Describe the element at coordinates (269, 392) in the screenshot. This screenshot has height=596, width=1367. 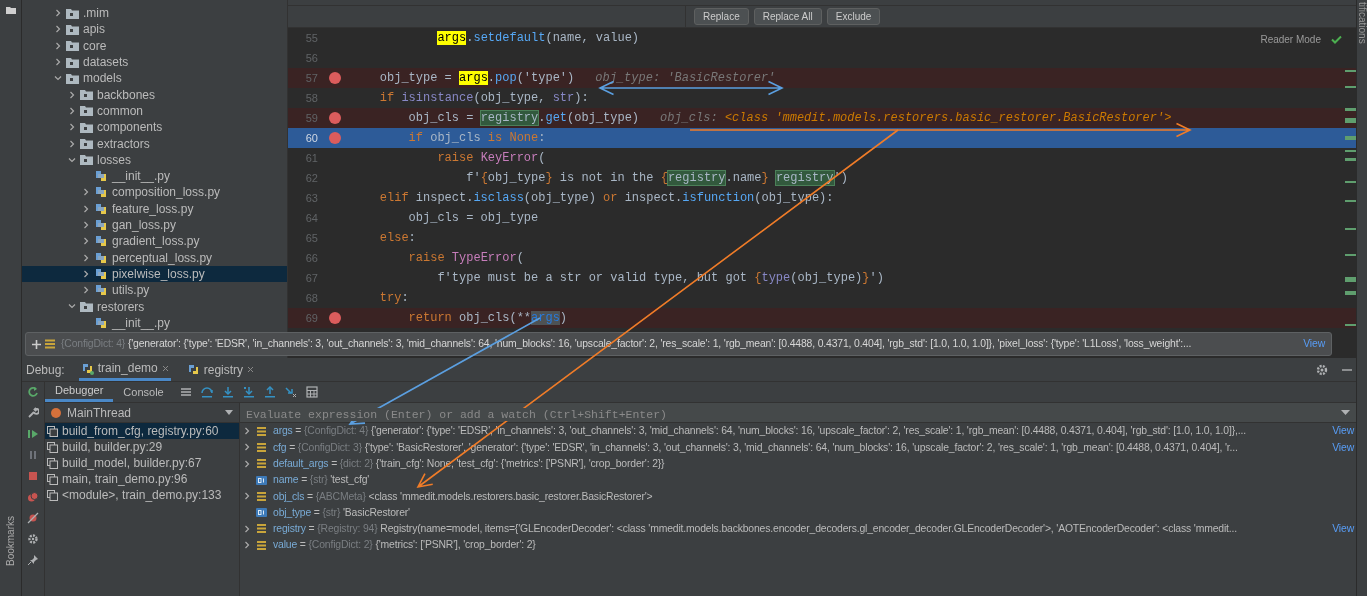
I see `step-out-icon` at that location.